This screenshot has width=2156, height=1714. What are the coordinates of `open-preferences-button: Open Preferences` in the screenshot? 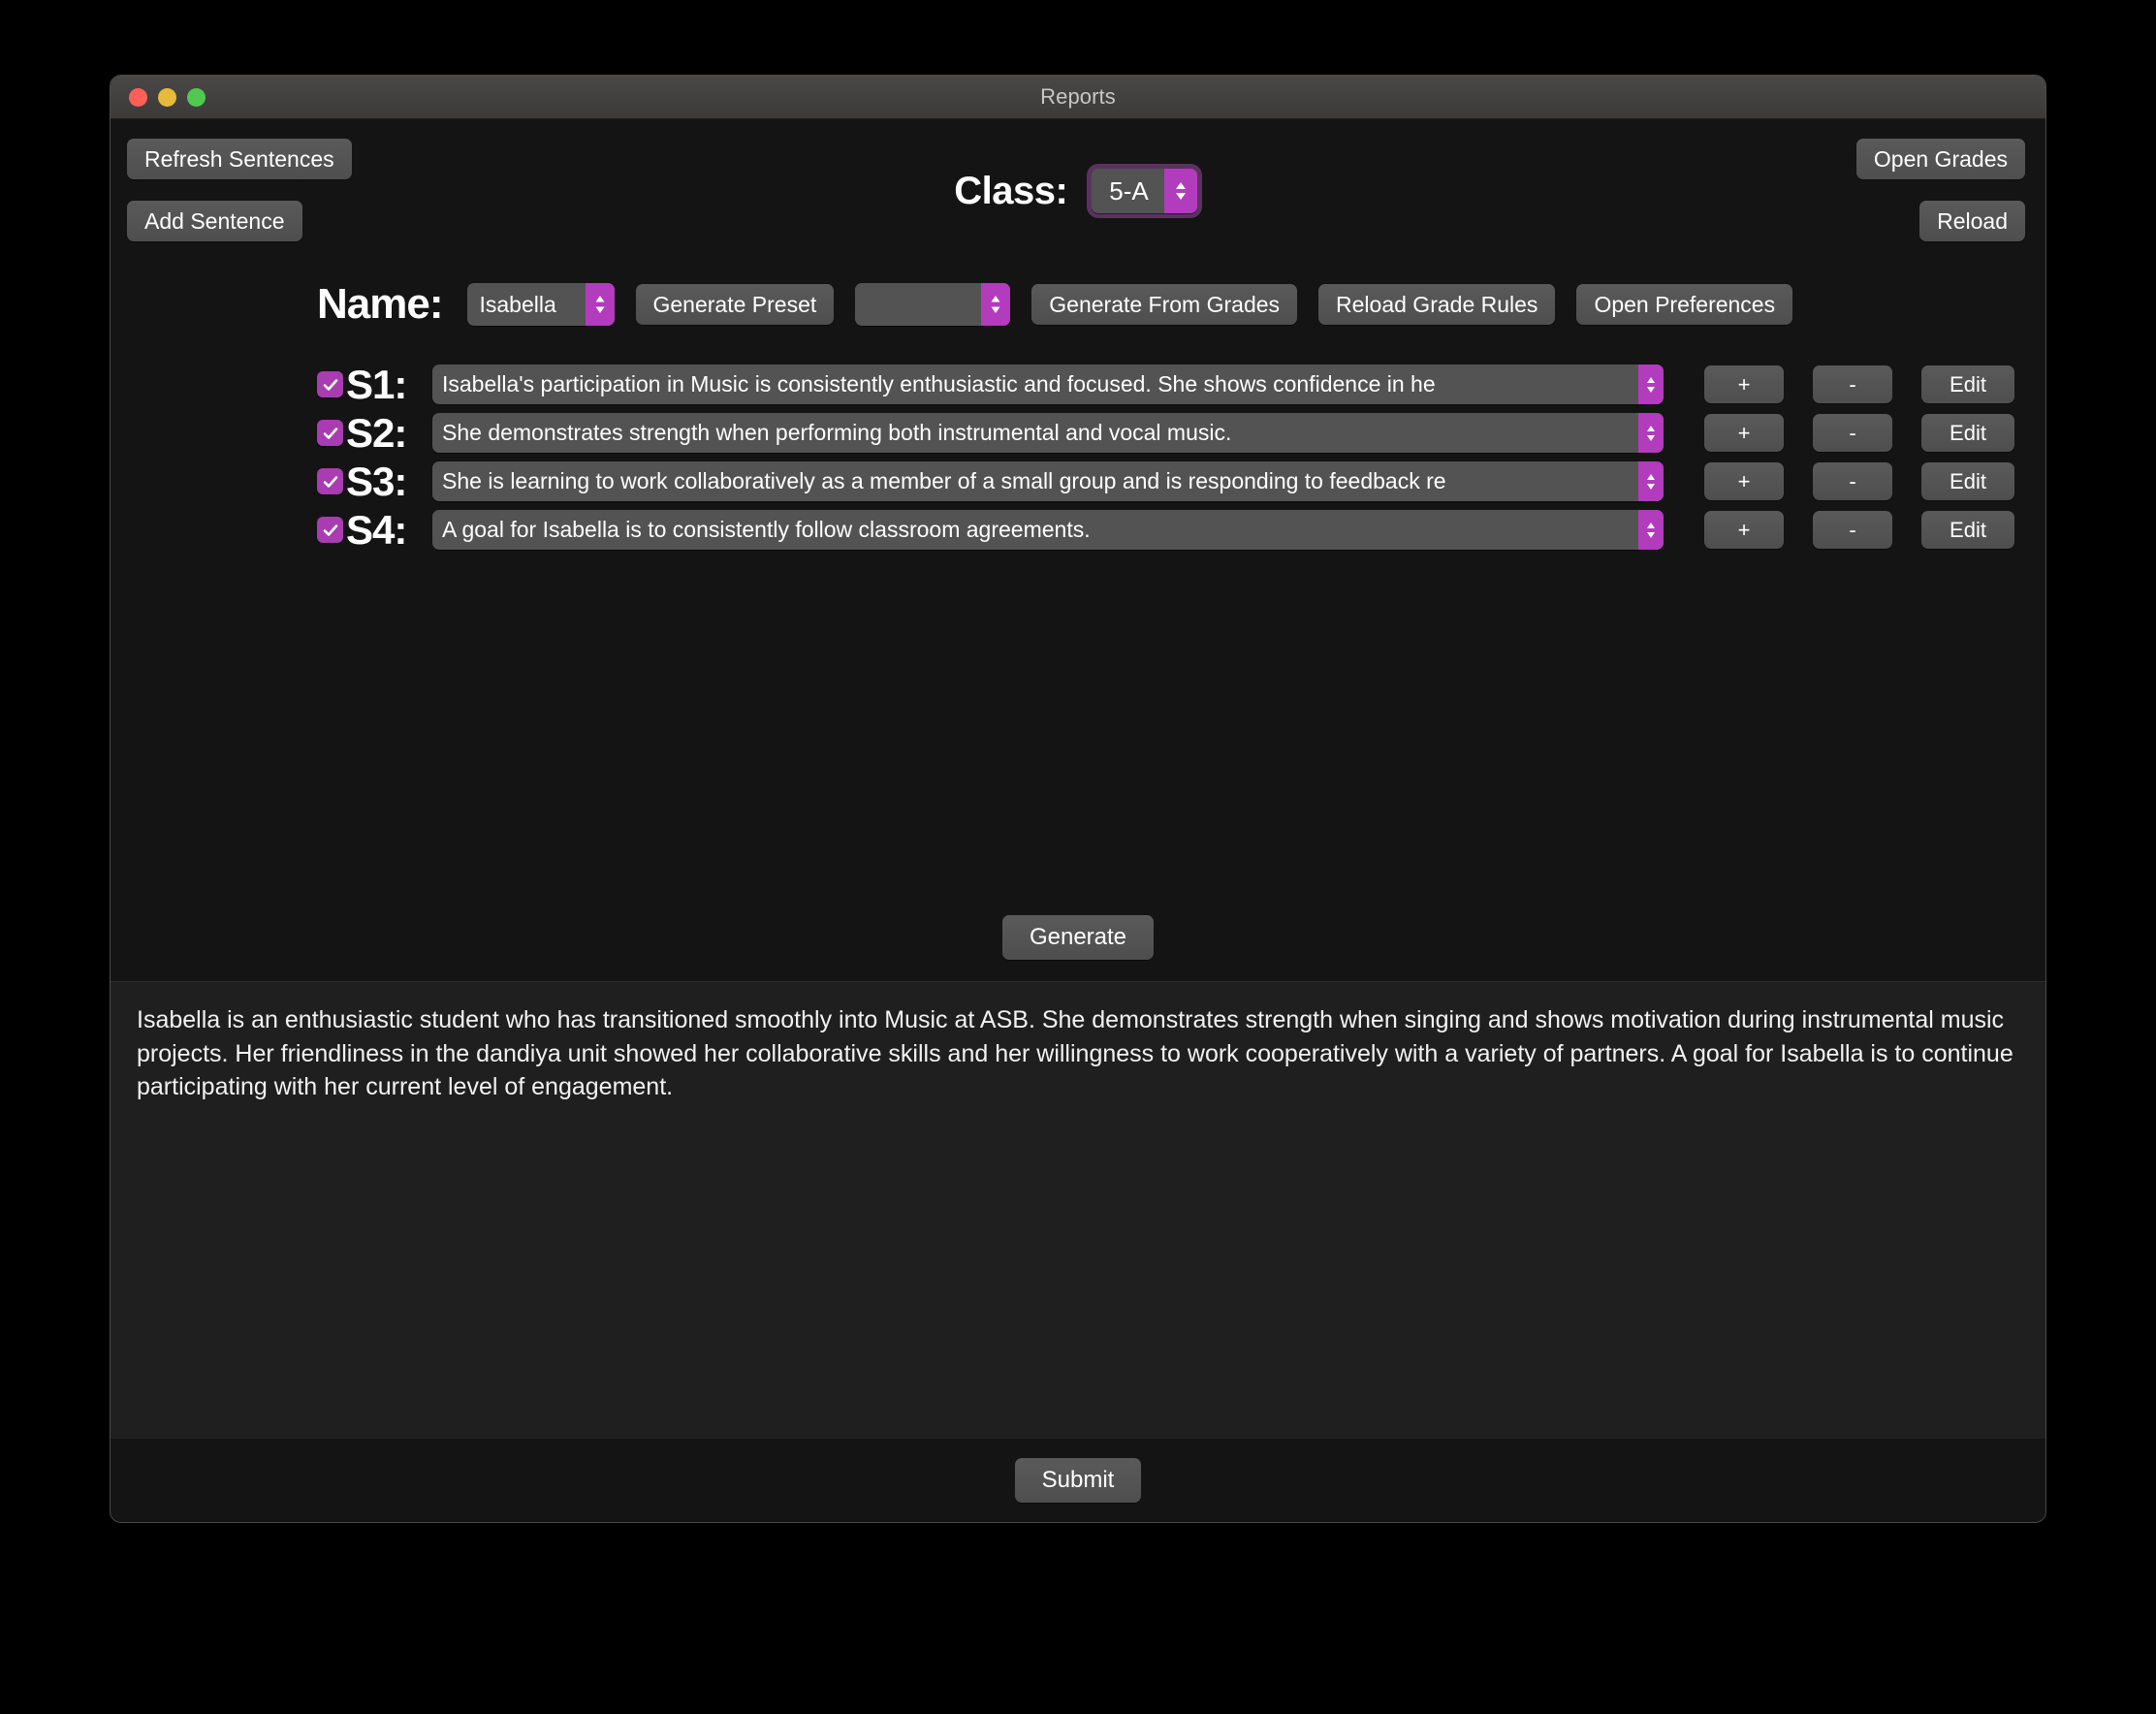 It's located at (1684, 304).